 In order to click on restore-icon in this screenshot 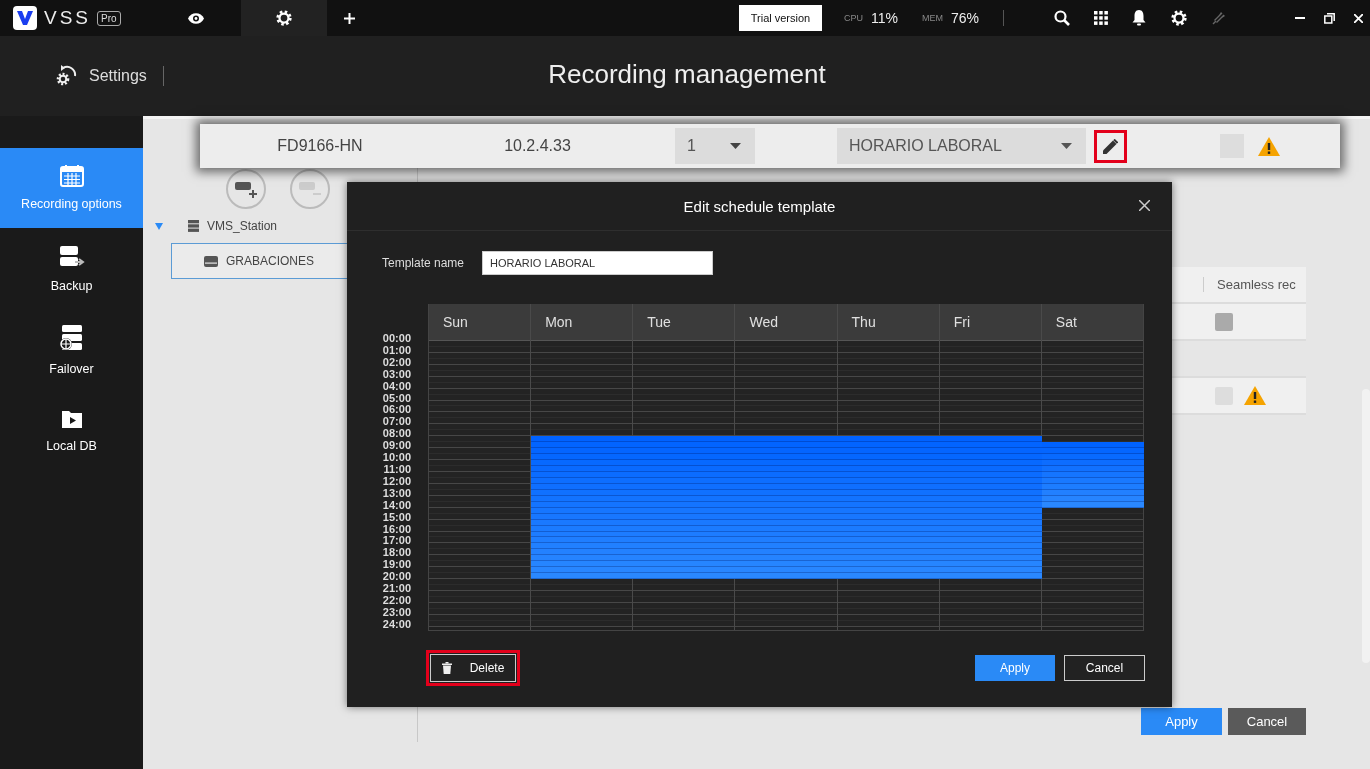, I will do `click(1329, 18)`.